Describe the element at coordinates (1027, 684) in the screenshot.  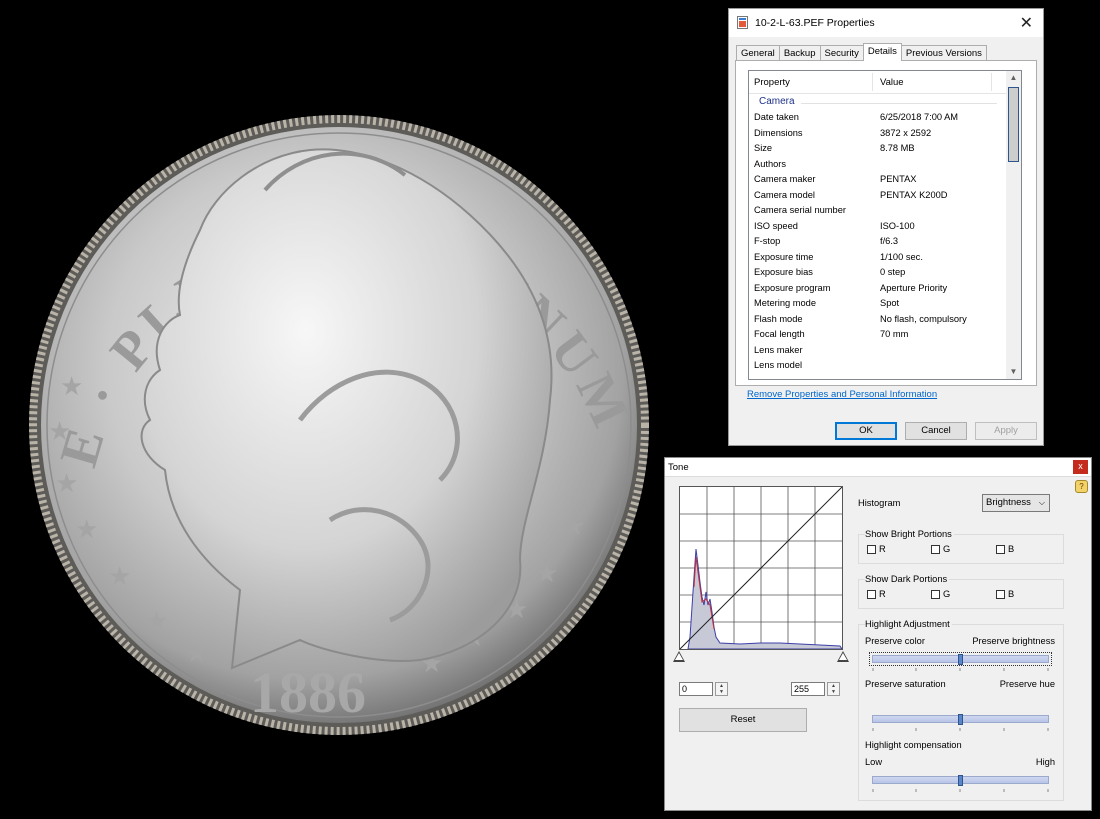
I see `preserve-hue-label: Preserve hue` at that location.